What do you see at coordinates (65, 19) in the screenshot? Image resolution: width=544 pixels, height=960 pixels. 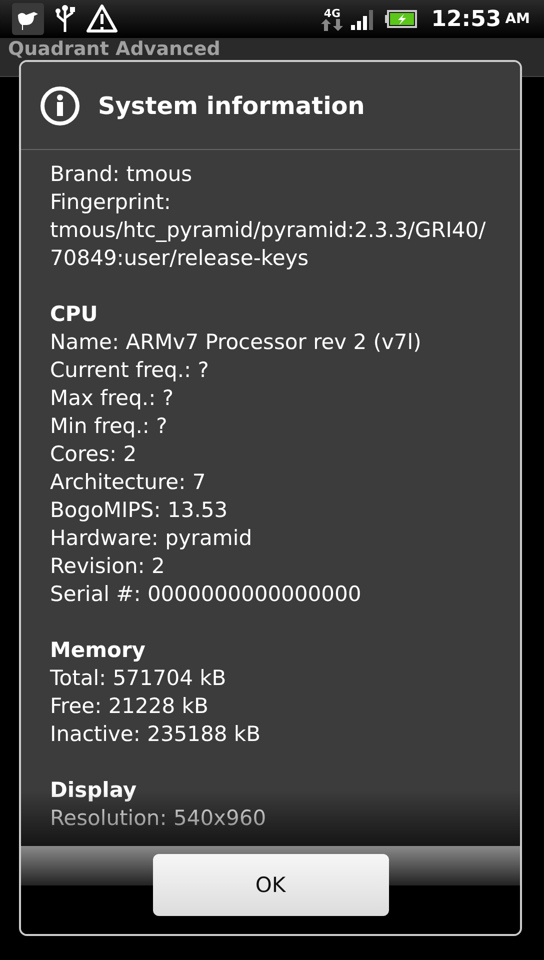 I see `usb-icon` at bounding box center [65, 19].